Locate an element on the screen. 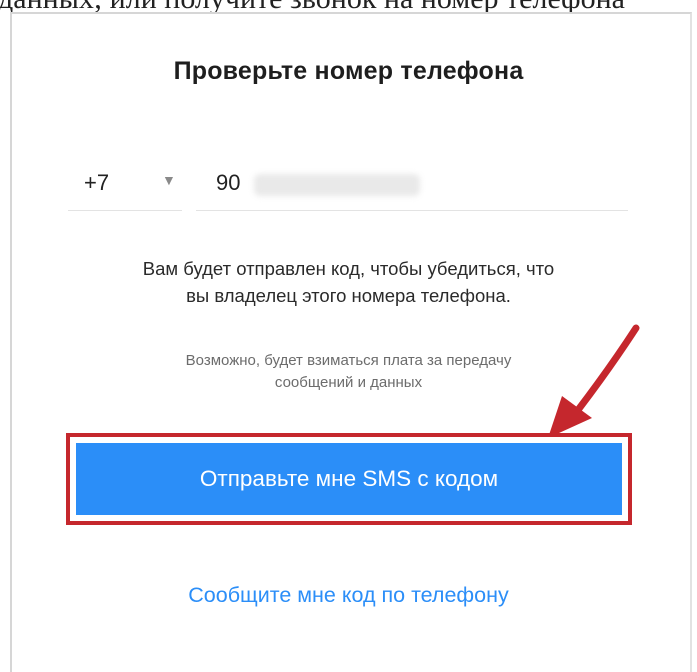 The width and height of the screenshot is (697, 672). phone-number-input: 90 is located at coordinates (412, 185).